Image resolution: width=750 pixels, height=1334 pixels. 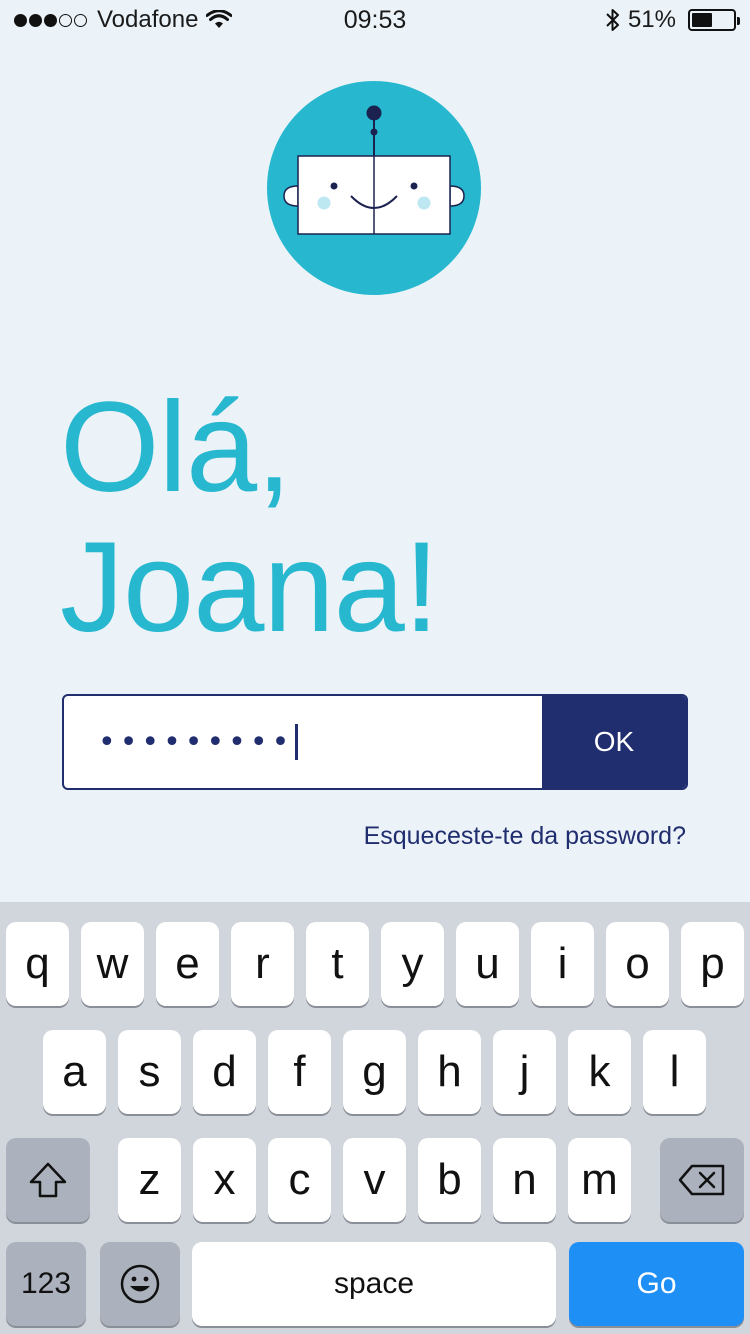 What do you see at coordinates (612, 20) in the screenshot?
I see `bluetooth-icon` at bounding box center [612, 20].